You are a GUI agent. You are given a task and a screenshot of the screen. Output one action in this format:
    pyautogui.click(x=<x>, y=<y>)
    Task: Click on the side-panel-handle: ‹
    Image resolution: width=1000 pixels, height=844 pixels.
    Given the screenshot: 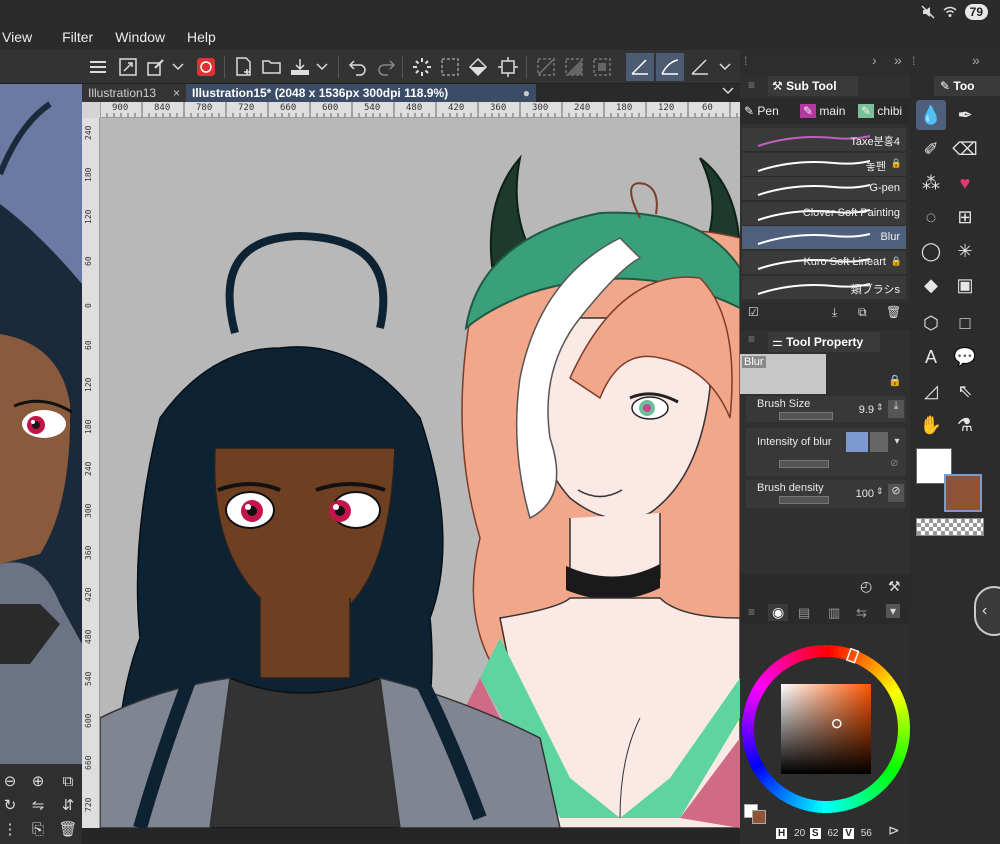 What is the action you would take?
    pyautogui.click(x=987, y=611)
    